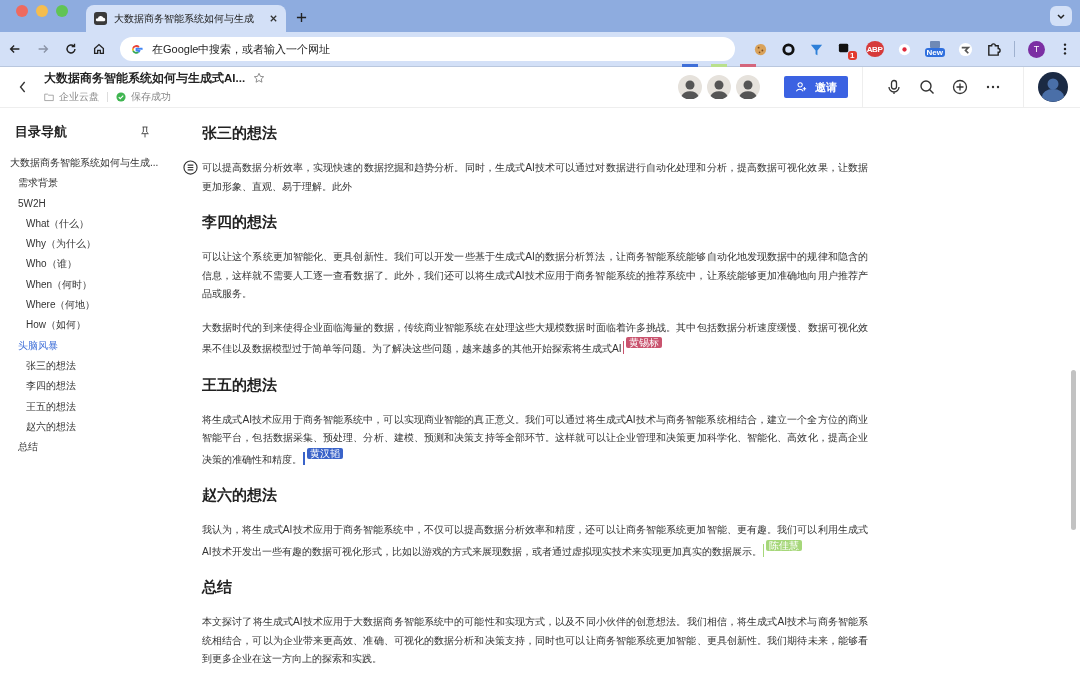 This screenshot has width=1080, height=687. What do you see at coordinates (190, 167) in the screenshot?
I see `outline-menu-icon` at bounding box center [190, 167].